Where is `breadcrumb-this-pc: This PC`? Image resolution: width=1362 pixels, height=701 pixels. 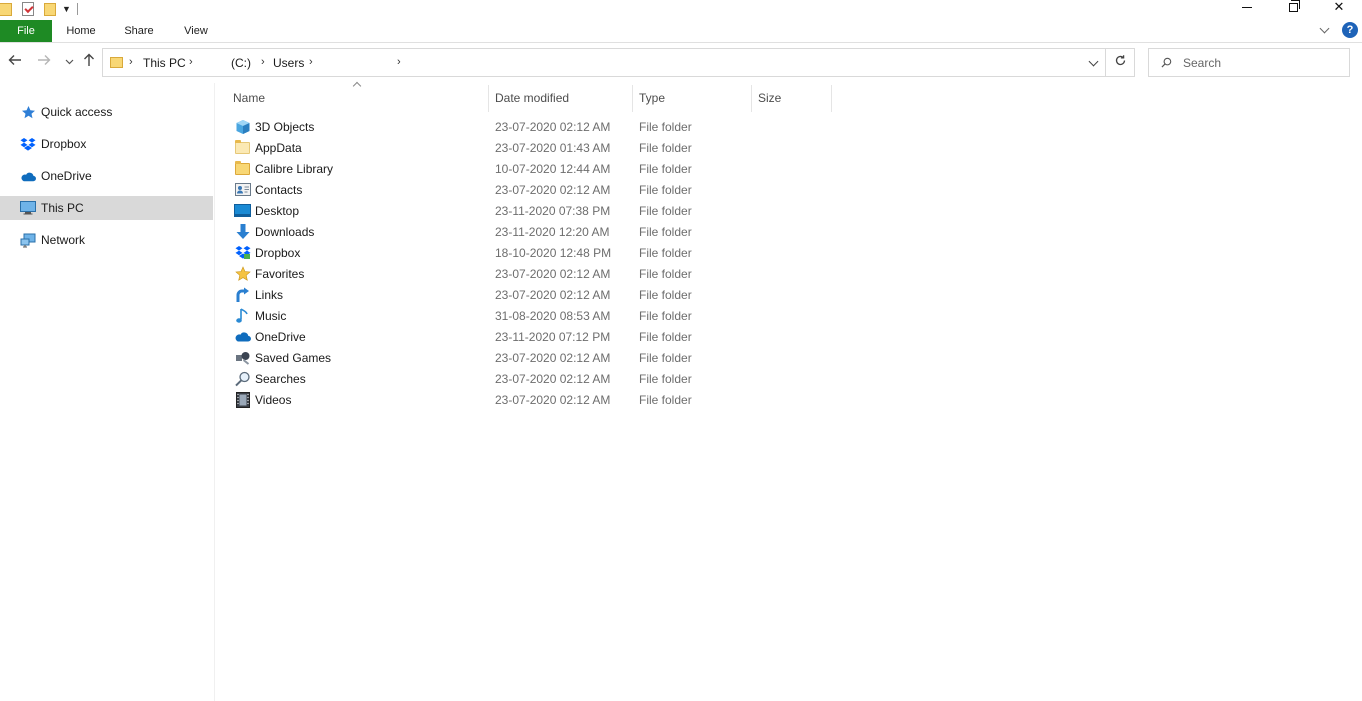
breadcrumb-this-pc: This PC is located at coordinates (164, 63).